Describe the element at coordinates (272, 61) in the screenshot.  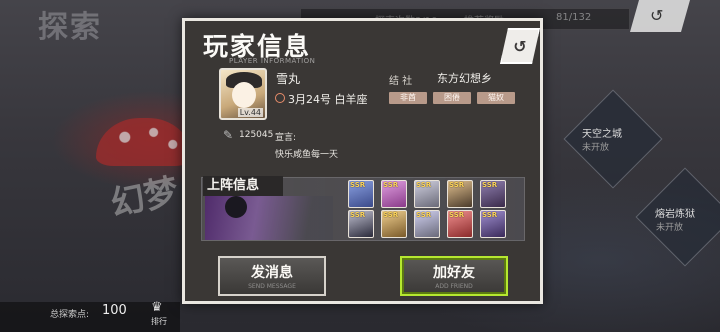
I see `dialog-subtitle: PLAYER INFORMATION` at that location.